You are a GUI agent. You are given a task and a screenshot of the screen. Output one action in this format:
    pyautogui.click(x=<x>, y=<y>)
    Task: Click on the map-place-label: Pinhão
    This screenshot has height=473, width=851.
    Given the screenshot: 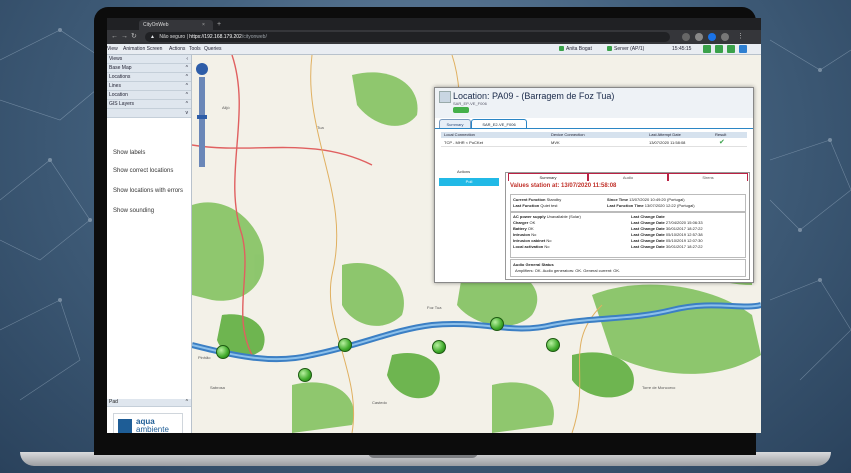 What is the action you would take?
    pyautogui.click(x=204, y=357)
    